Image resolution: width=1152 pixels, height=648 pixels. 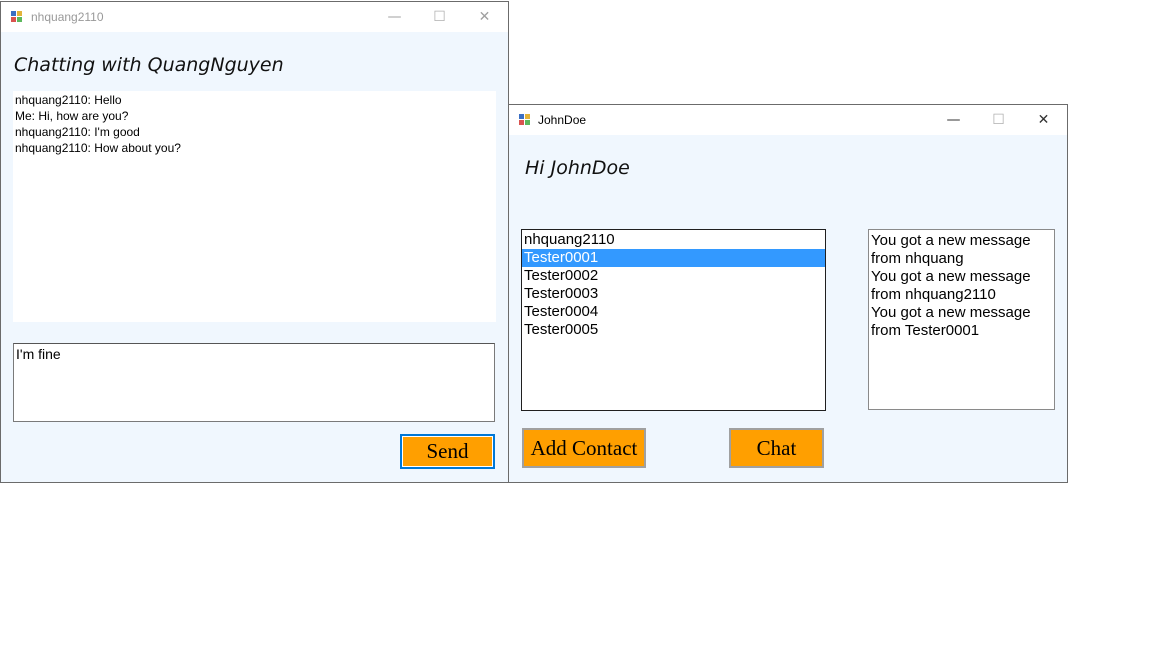 I want to click on chat-button: Chat, so click(x=776, y=448).